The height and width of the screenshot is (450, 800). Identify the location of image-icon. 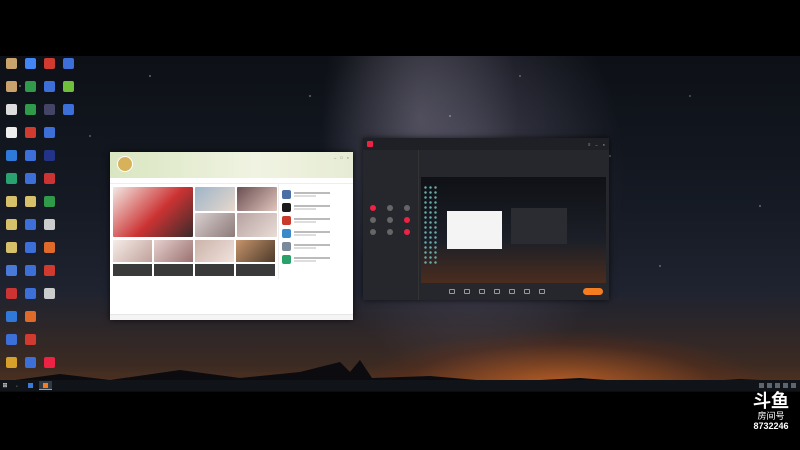
(497, 291).